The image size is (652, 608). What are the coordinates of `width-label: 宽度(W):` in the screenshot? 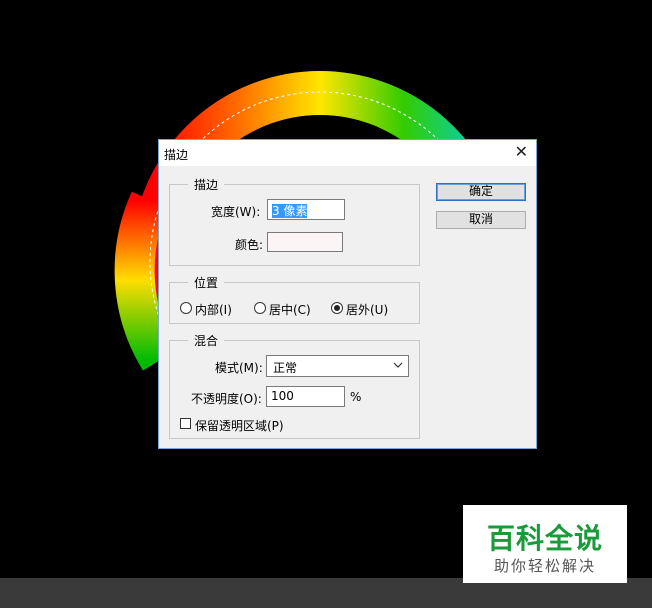 It's located at (236, 212).